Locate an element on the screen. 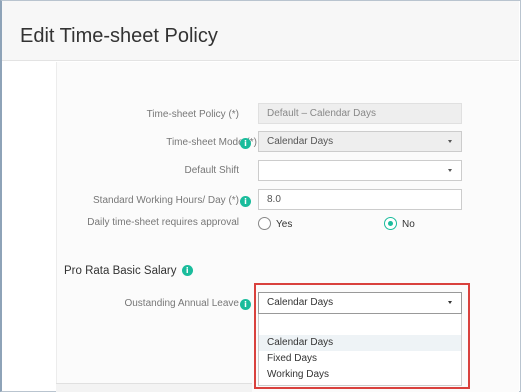 This screenshot has height=392, width=521. timesheet-mode-value: Calendar Days is located at coordinates (300, 141).